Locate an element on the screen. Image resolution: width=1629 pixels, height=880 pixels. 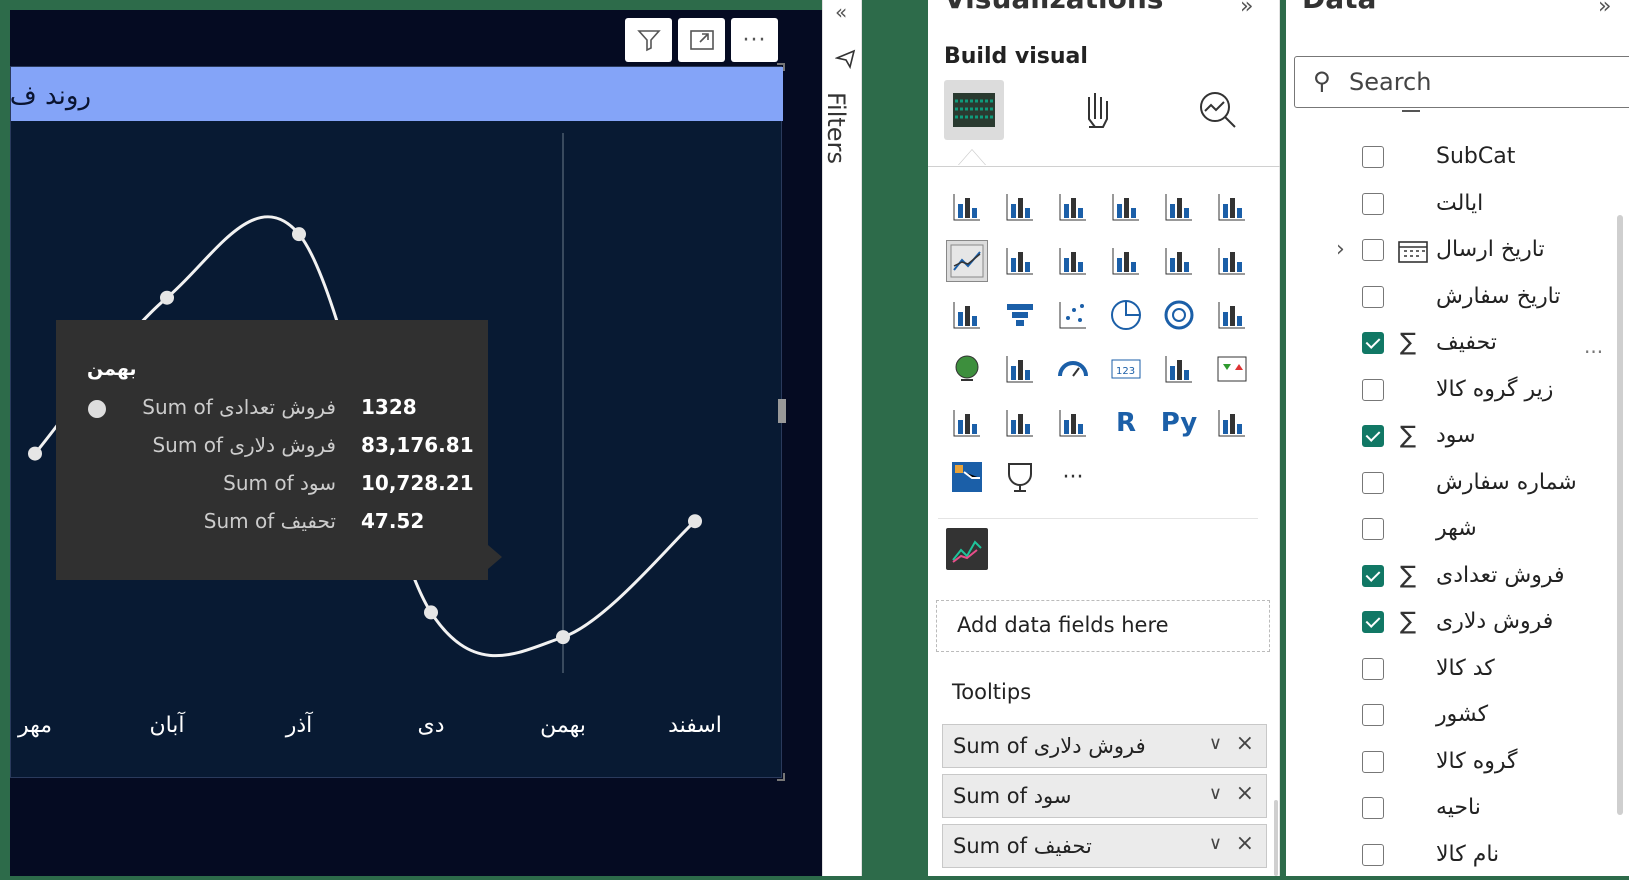
qa-icon is located at coordinates (1020, 477).